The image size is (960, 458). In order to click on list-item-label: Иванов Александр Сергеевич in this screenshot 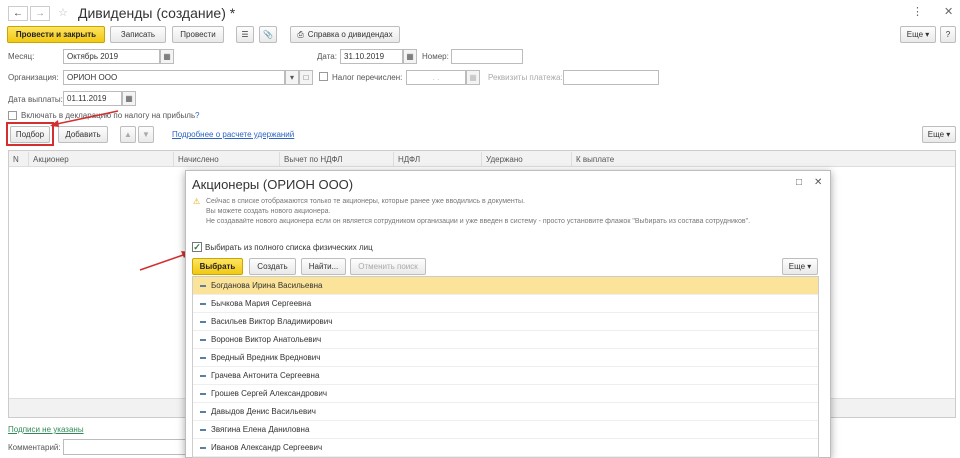, I will do `click(267, 447)`.